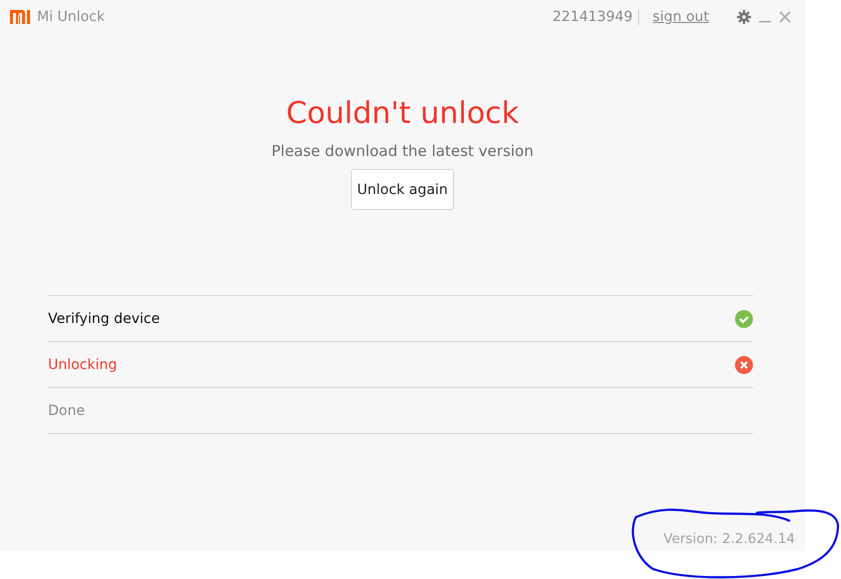 The height and width of the screenshot is (579, 841). What do you see at coordinates (729, 539) in the screenshot?
I see `version-text: Version: 2.2.624.14` at bounding box center [729, 539].